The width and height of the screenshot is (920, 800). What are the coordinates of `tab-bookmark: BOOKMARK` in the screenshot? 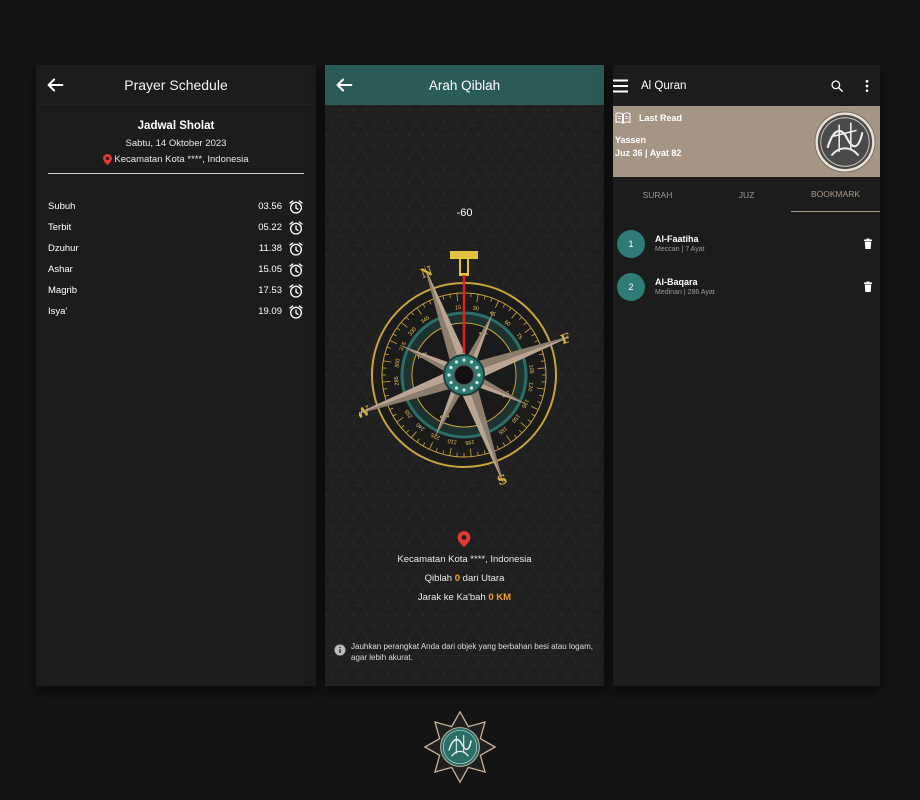 It's located at (835, 194).